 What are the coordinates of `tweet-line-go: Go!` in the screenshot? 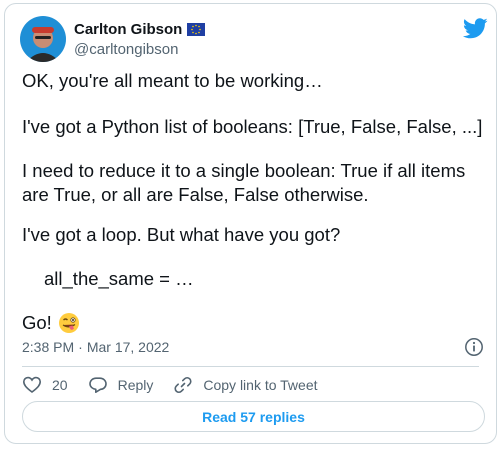 It's located at (51, 323).